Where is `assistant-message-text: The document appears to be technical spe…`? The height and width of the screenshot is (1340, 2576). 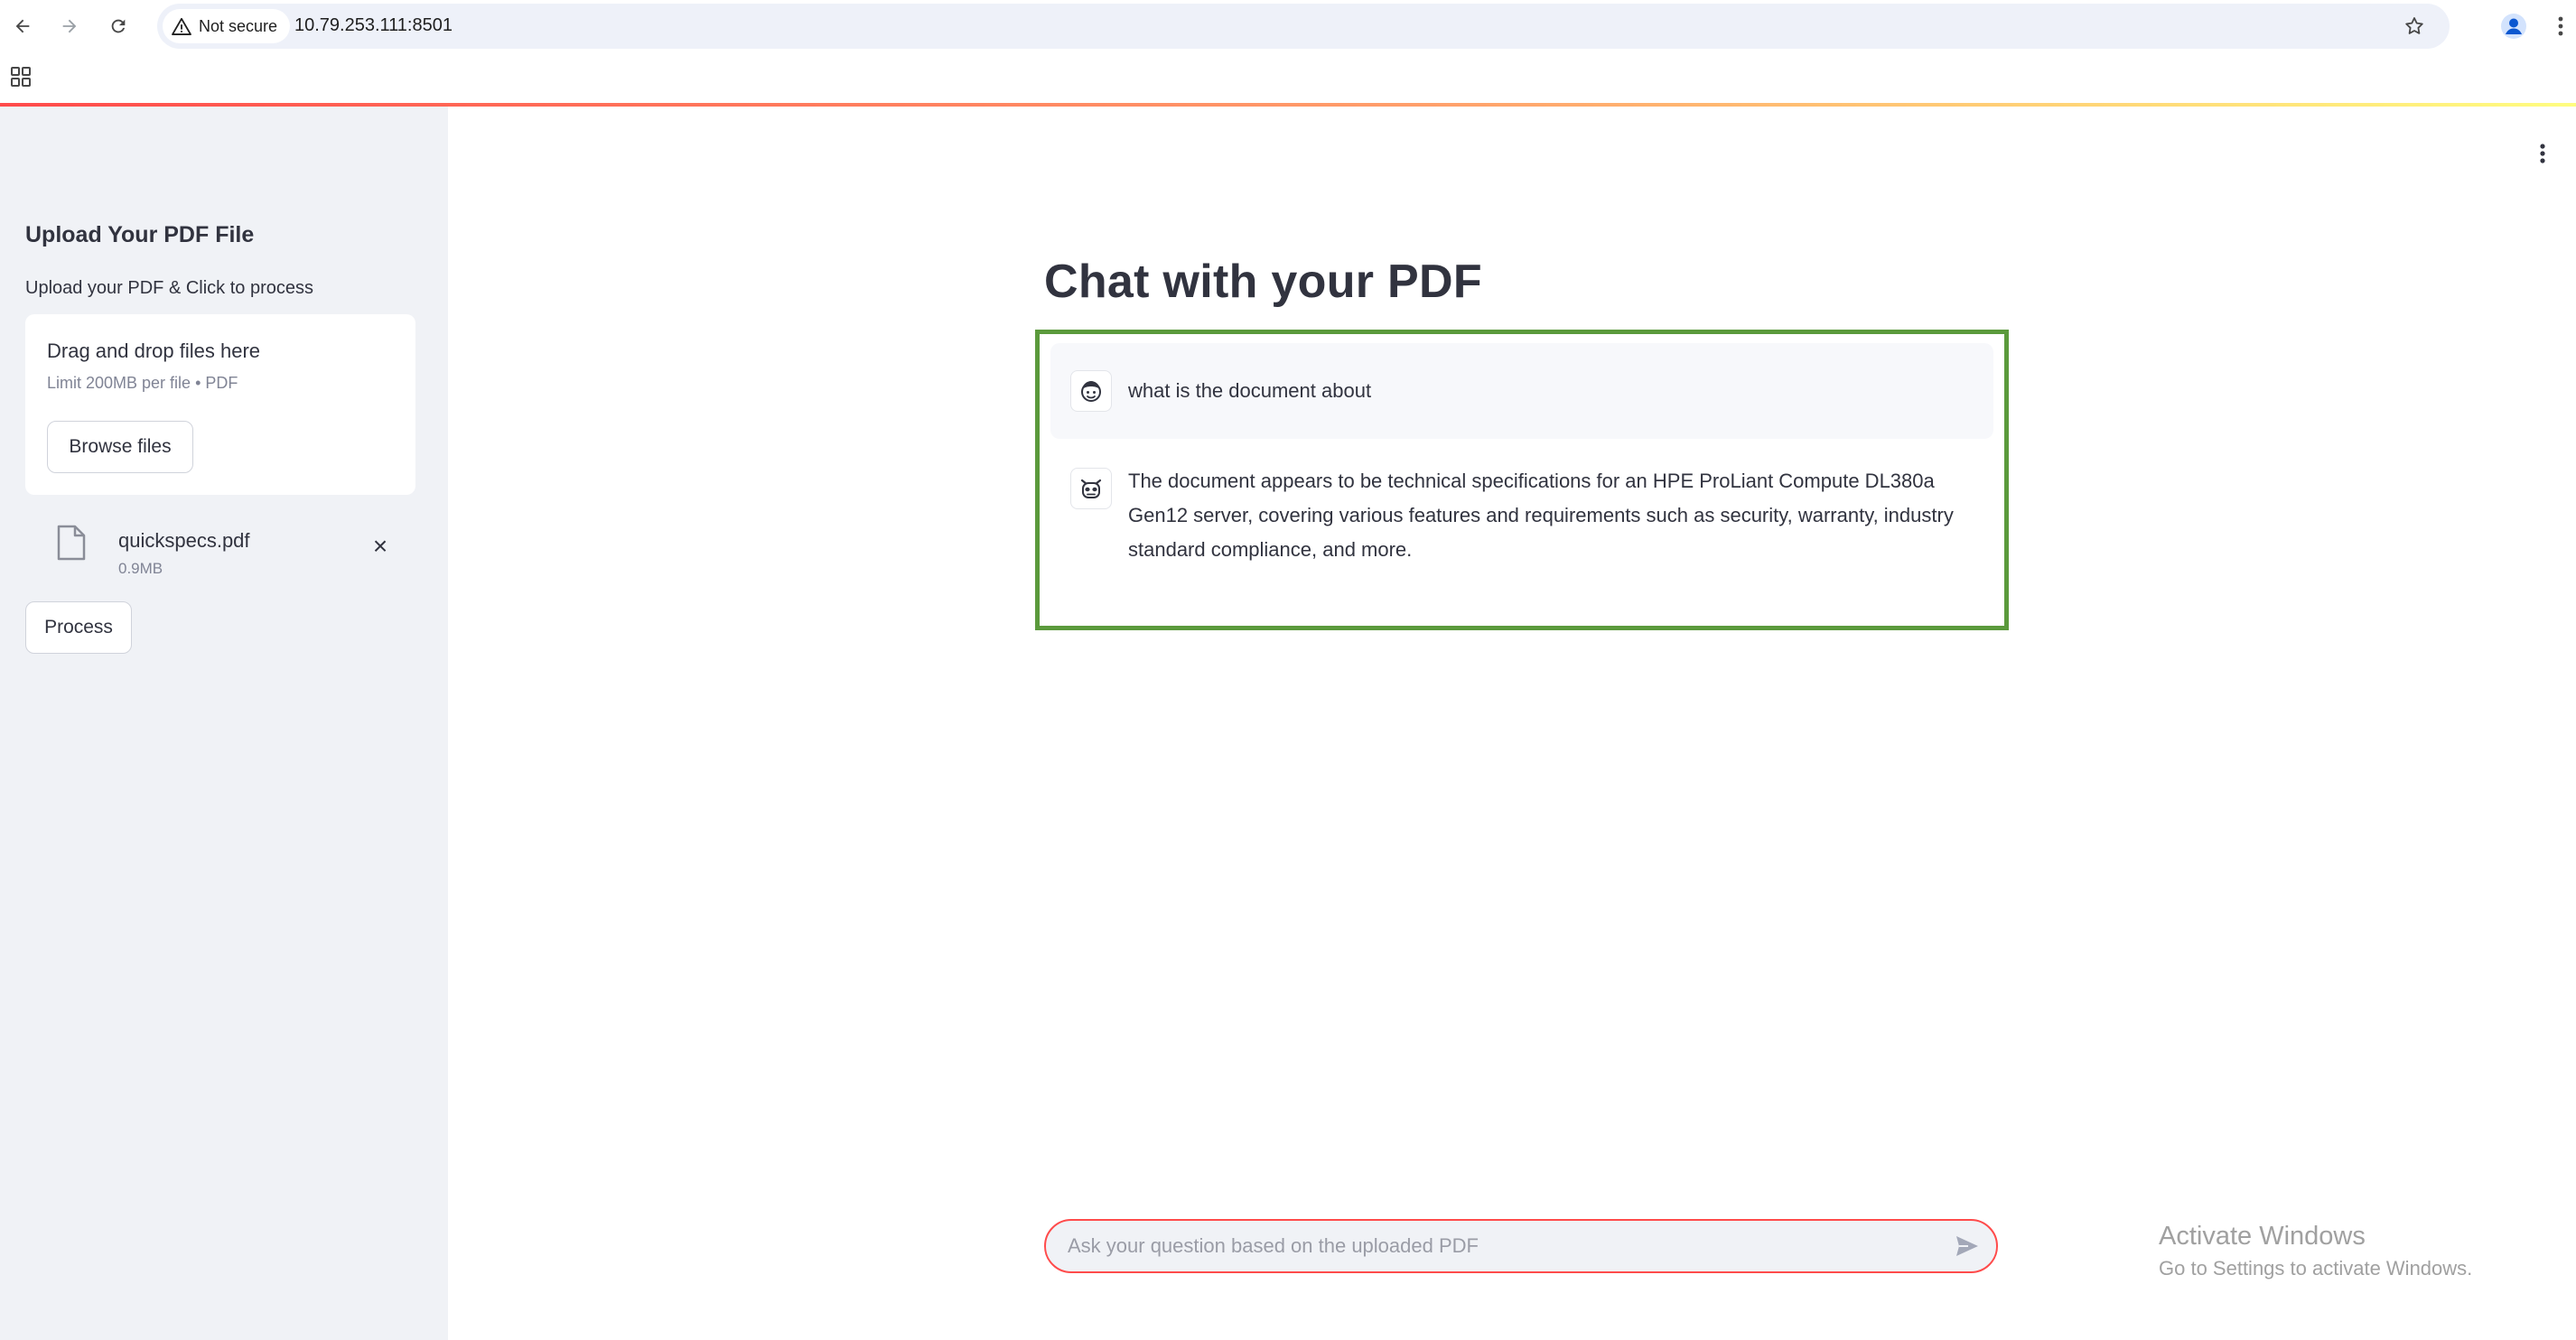 assistant-message-text: The document appears to be technical spe… is located at coordinates (1541, 515).